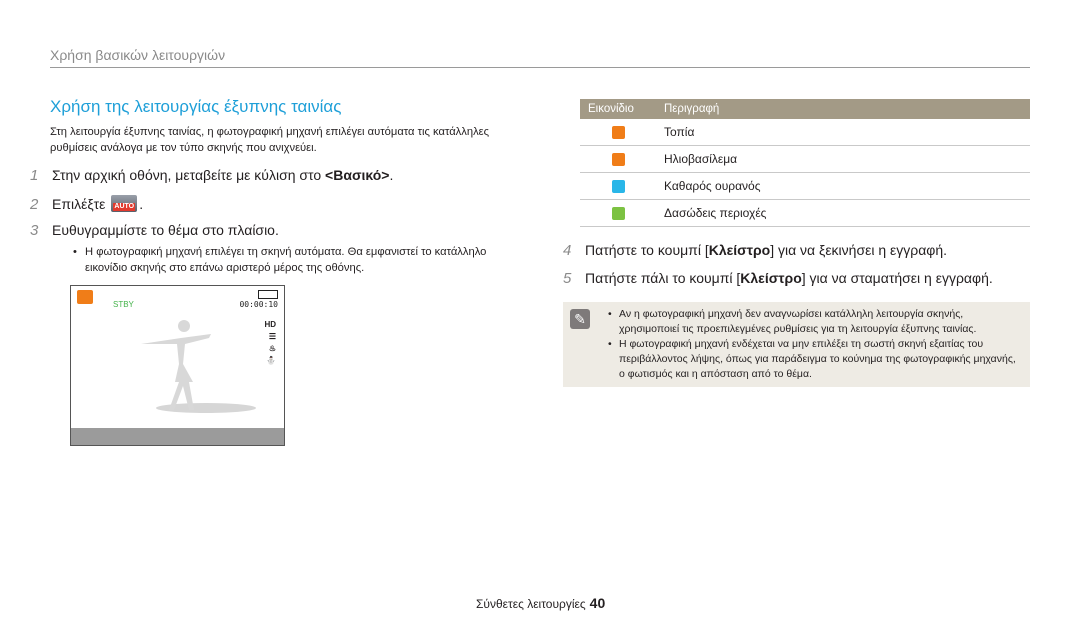 The width and height of the screenshot is (1080, 630). I want to click on clear-sky-icon, so click(618, 187).